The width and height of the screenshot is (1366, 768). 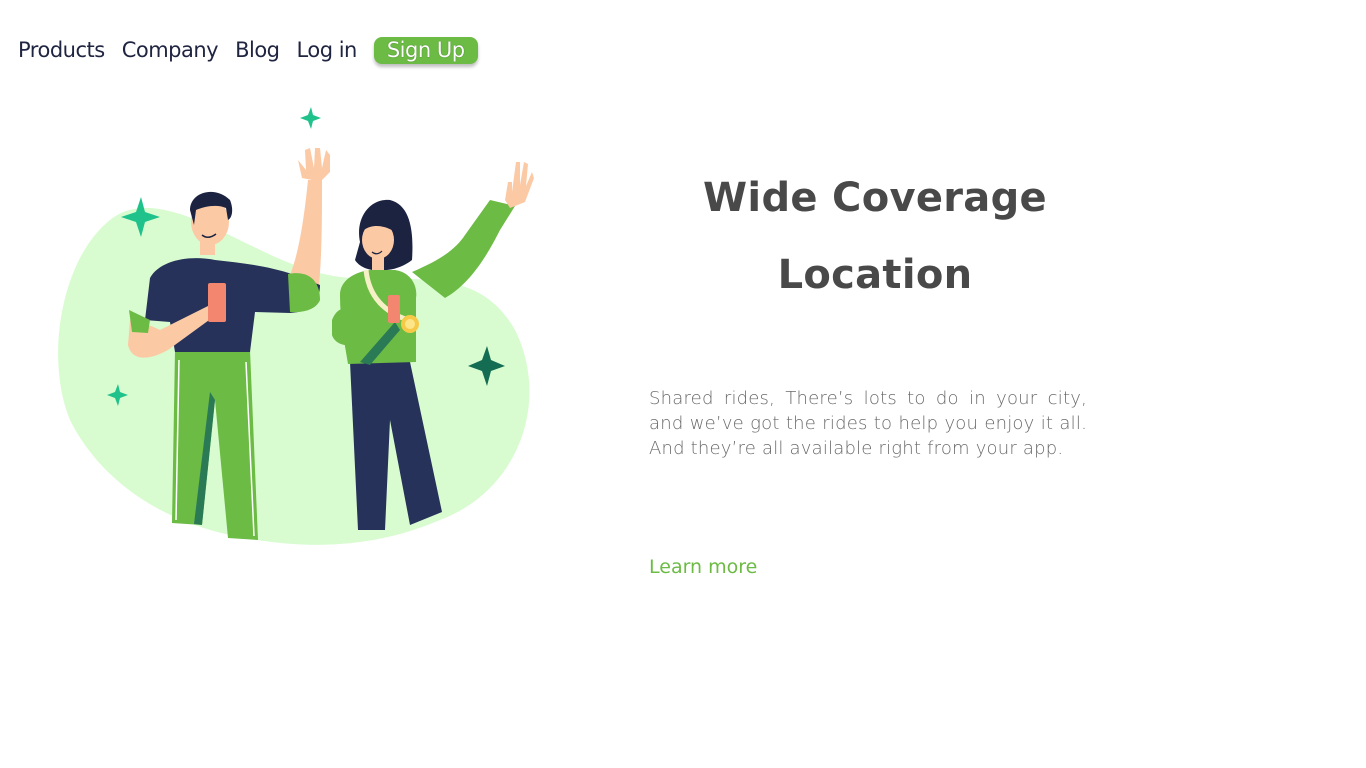 I want to click on hero-title: Wide Coverage Location, so click(x=875, y=237).